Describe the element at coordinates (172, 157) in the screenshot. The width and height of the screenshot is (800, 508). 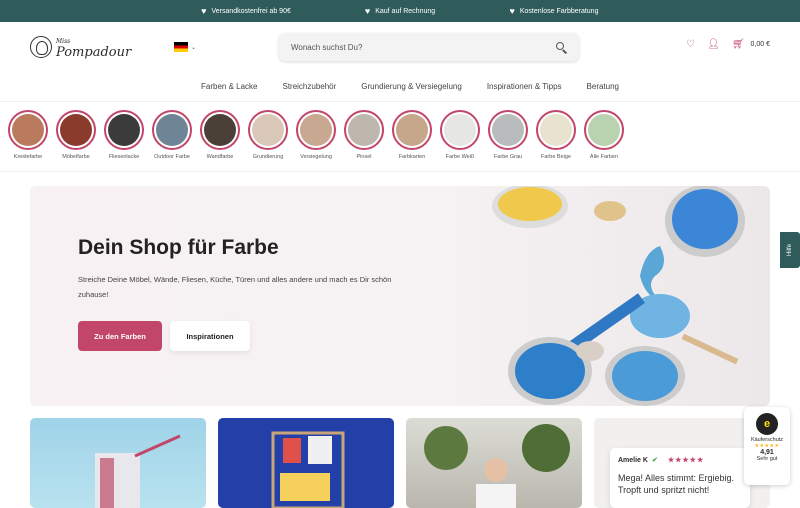
I see `category-label: Outdoor Farbe` at that location.